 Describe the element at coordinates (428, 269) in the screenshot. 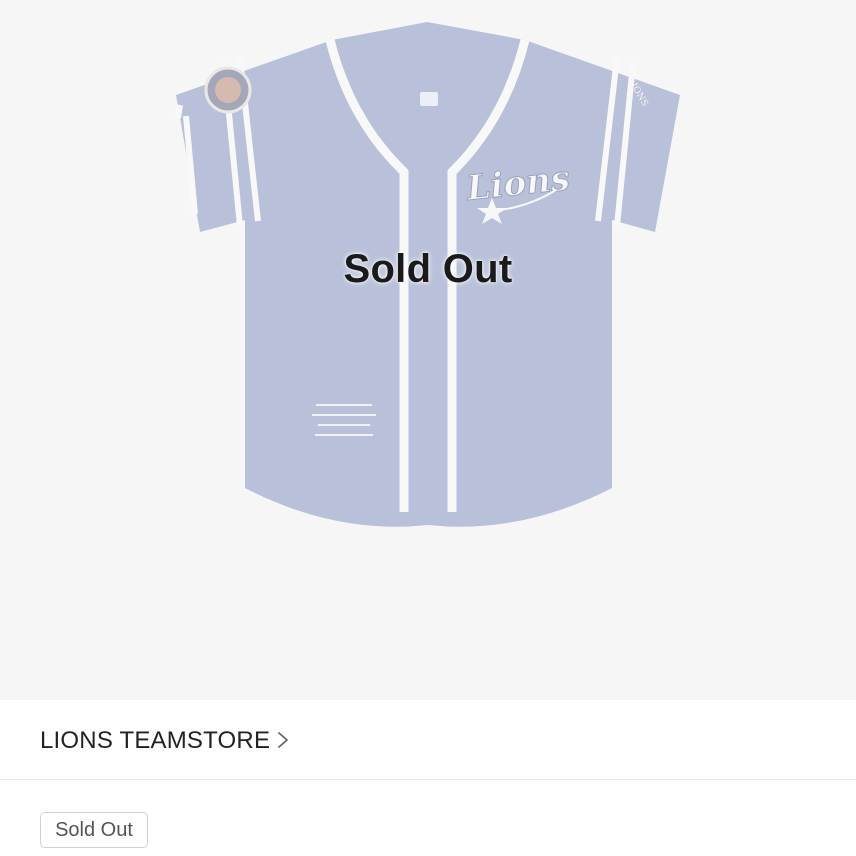

I see `sold-out-overlay-text: Sold Out` at that location.